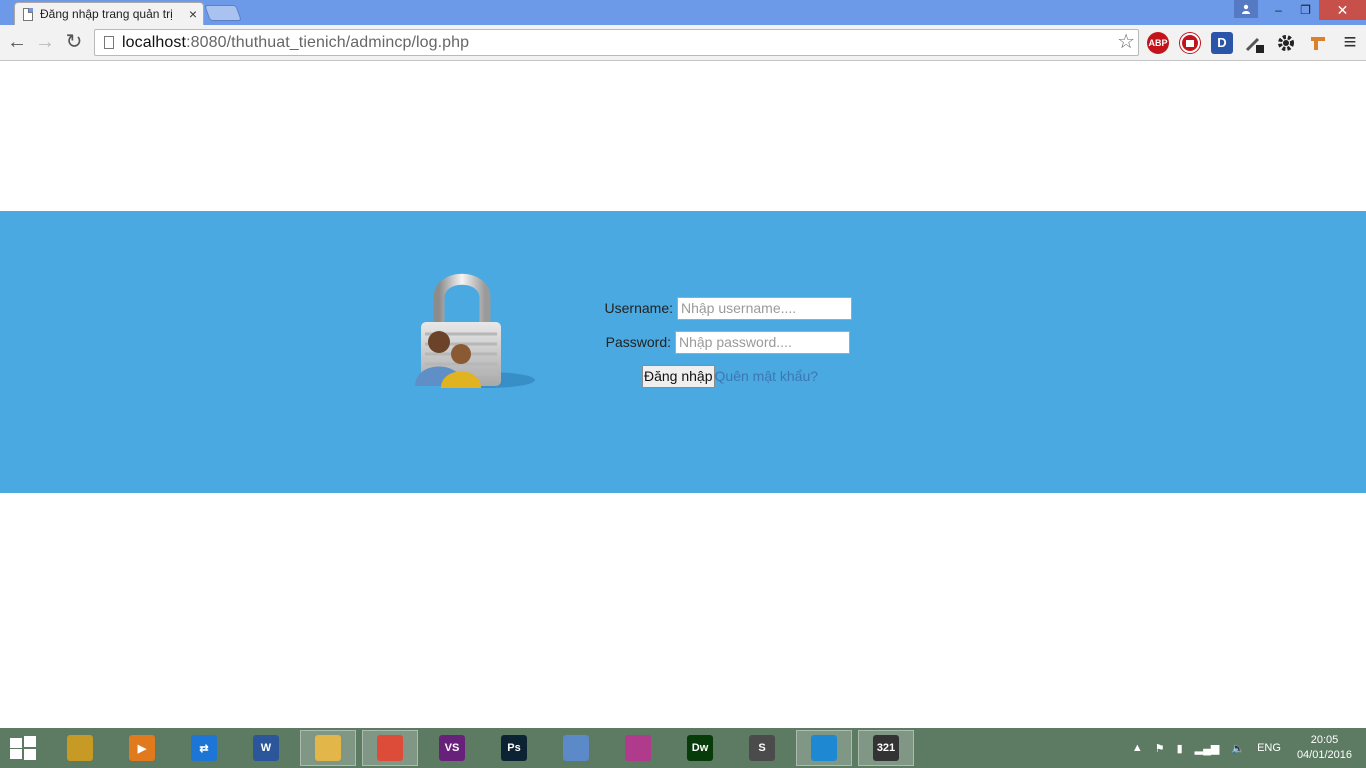 Image resolution: width=1366 pixels, height=768 pixels. I want to click on user-profile-icon, so click(1246, 9).